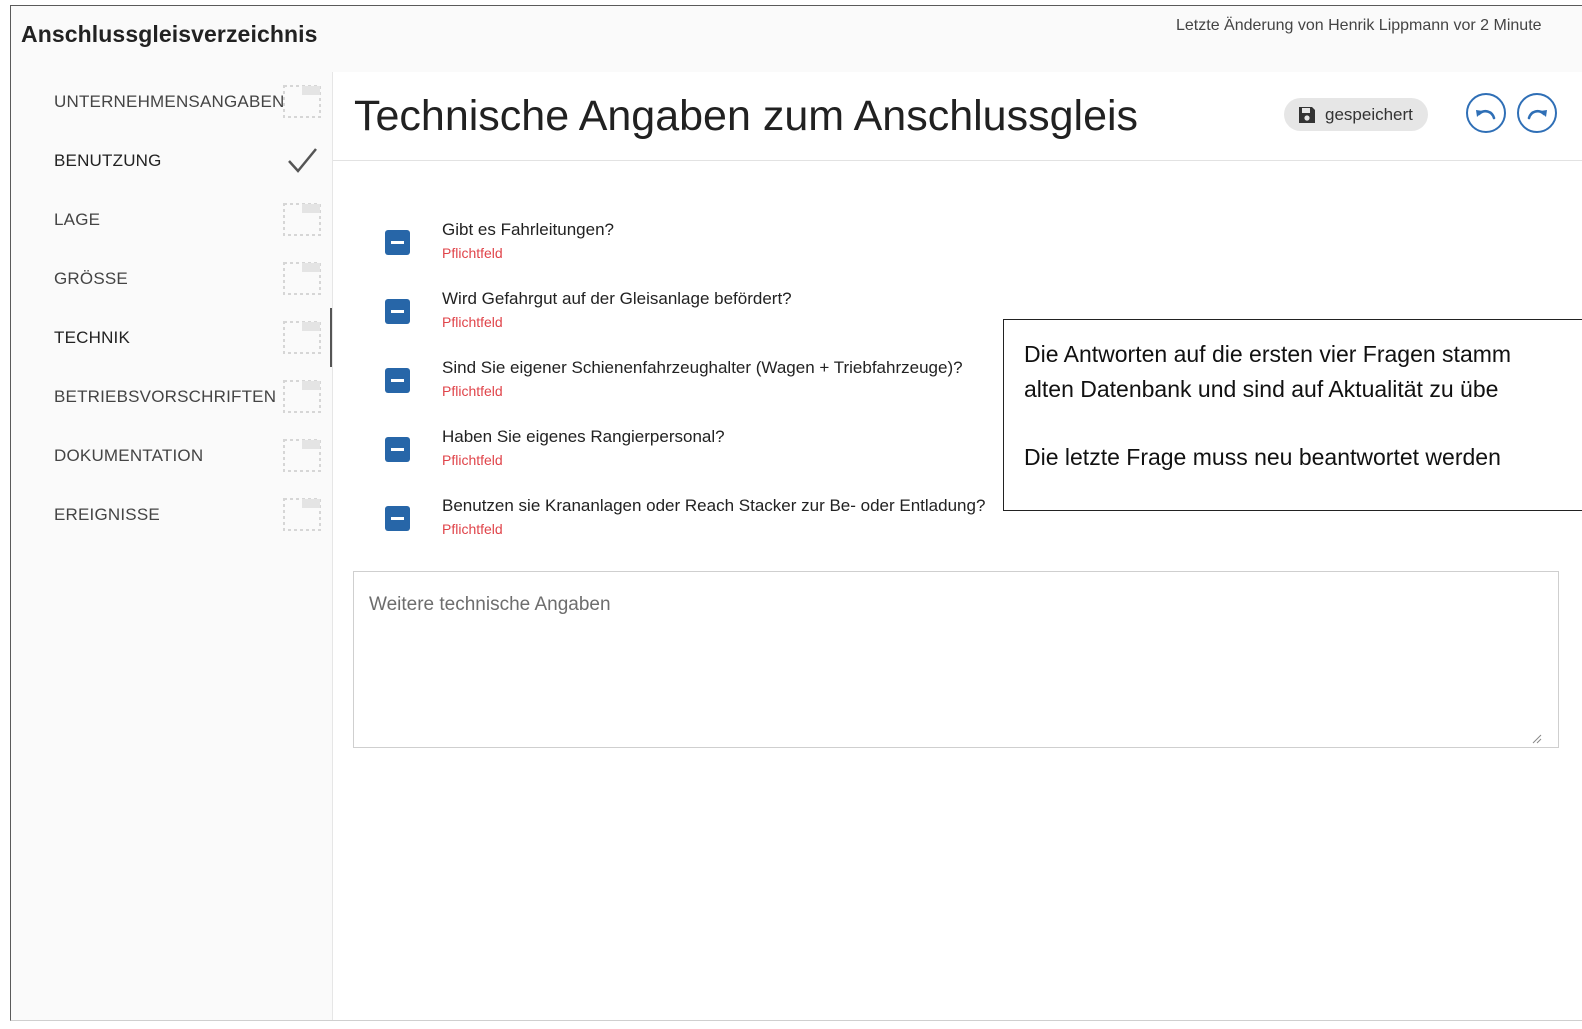 The width and height of the screenshot is (1582, 1029). What do you see at coordinates (956, 659) in the screenshot?
I see `further-technical-details-input` at bounding box center [956, 659].